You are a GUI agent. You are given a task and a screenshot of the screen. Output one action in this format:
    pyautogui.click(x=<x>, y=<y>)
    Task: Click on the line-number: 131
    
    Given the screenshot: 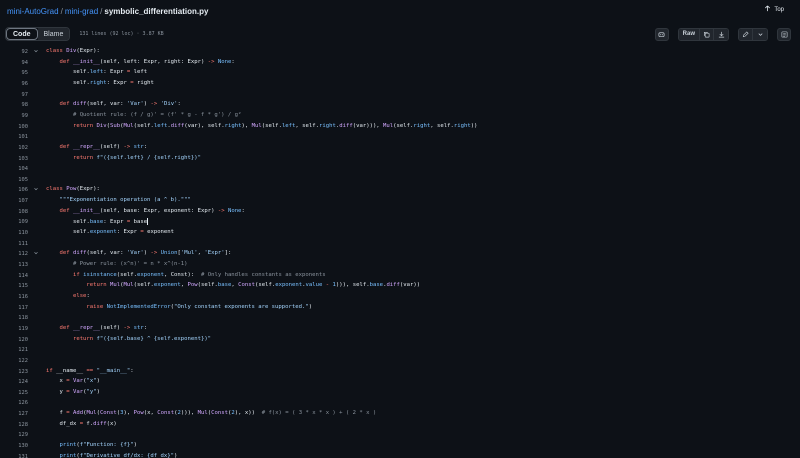 What is the action you would take?
    pyautogui.click(x=18, y=456)
    